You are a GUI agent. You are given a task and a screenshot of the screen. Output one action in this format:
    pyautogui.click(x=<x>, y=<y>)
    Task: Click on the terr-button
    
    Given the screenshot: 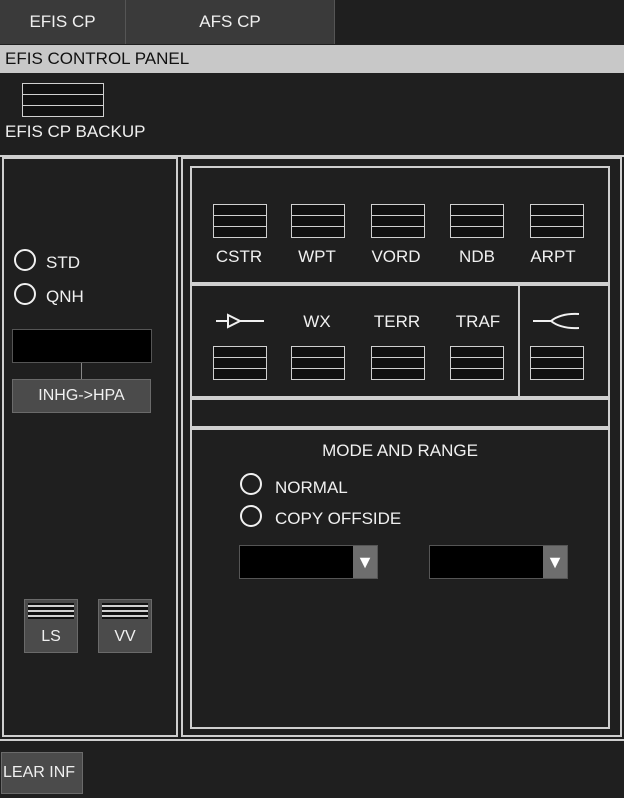 What is the action you would take?
    pyautogui.click(x=398, y=363)
    